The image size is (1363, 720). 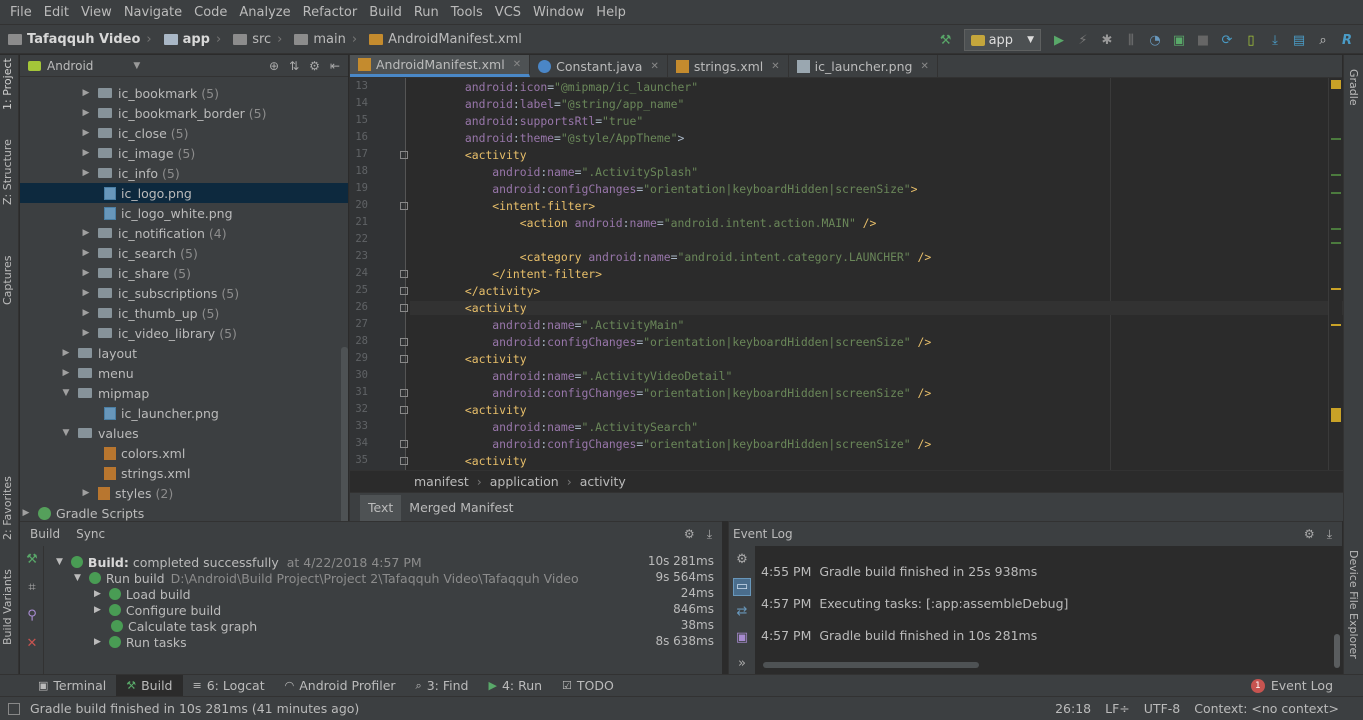 I want to click on stop-icon: ■, so click(x=1203, y=40).